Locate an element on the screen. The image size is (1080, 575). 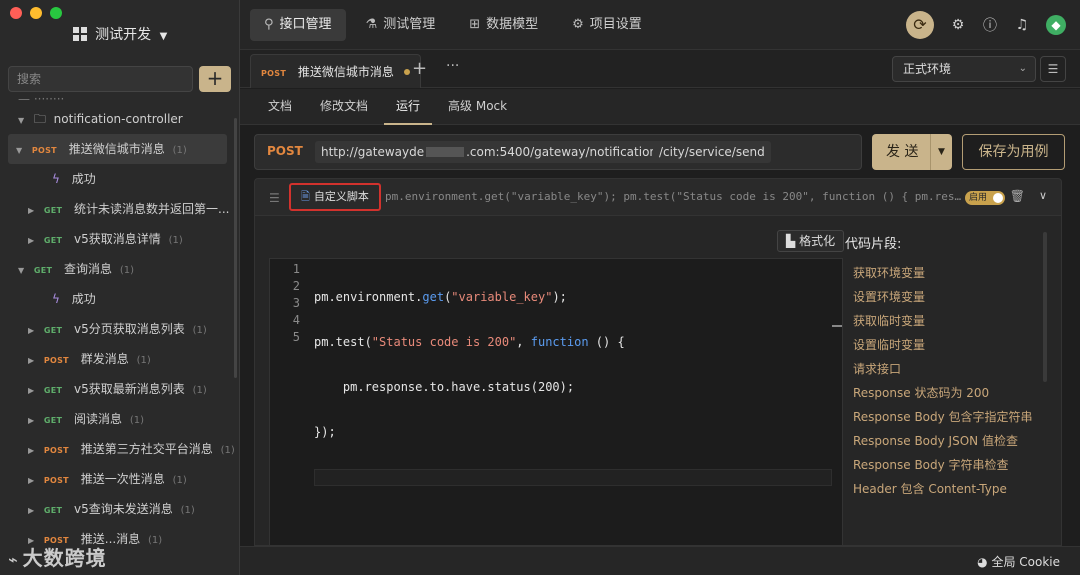
global-cookie-button: ◕ 全局 Cookie is located at coordinates (1018, 561).